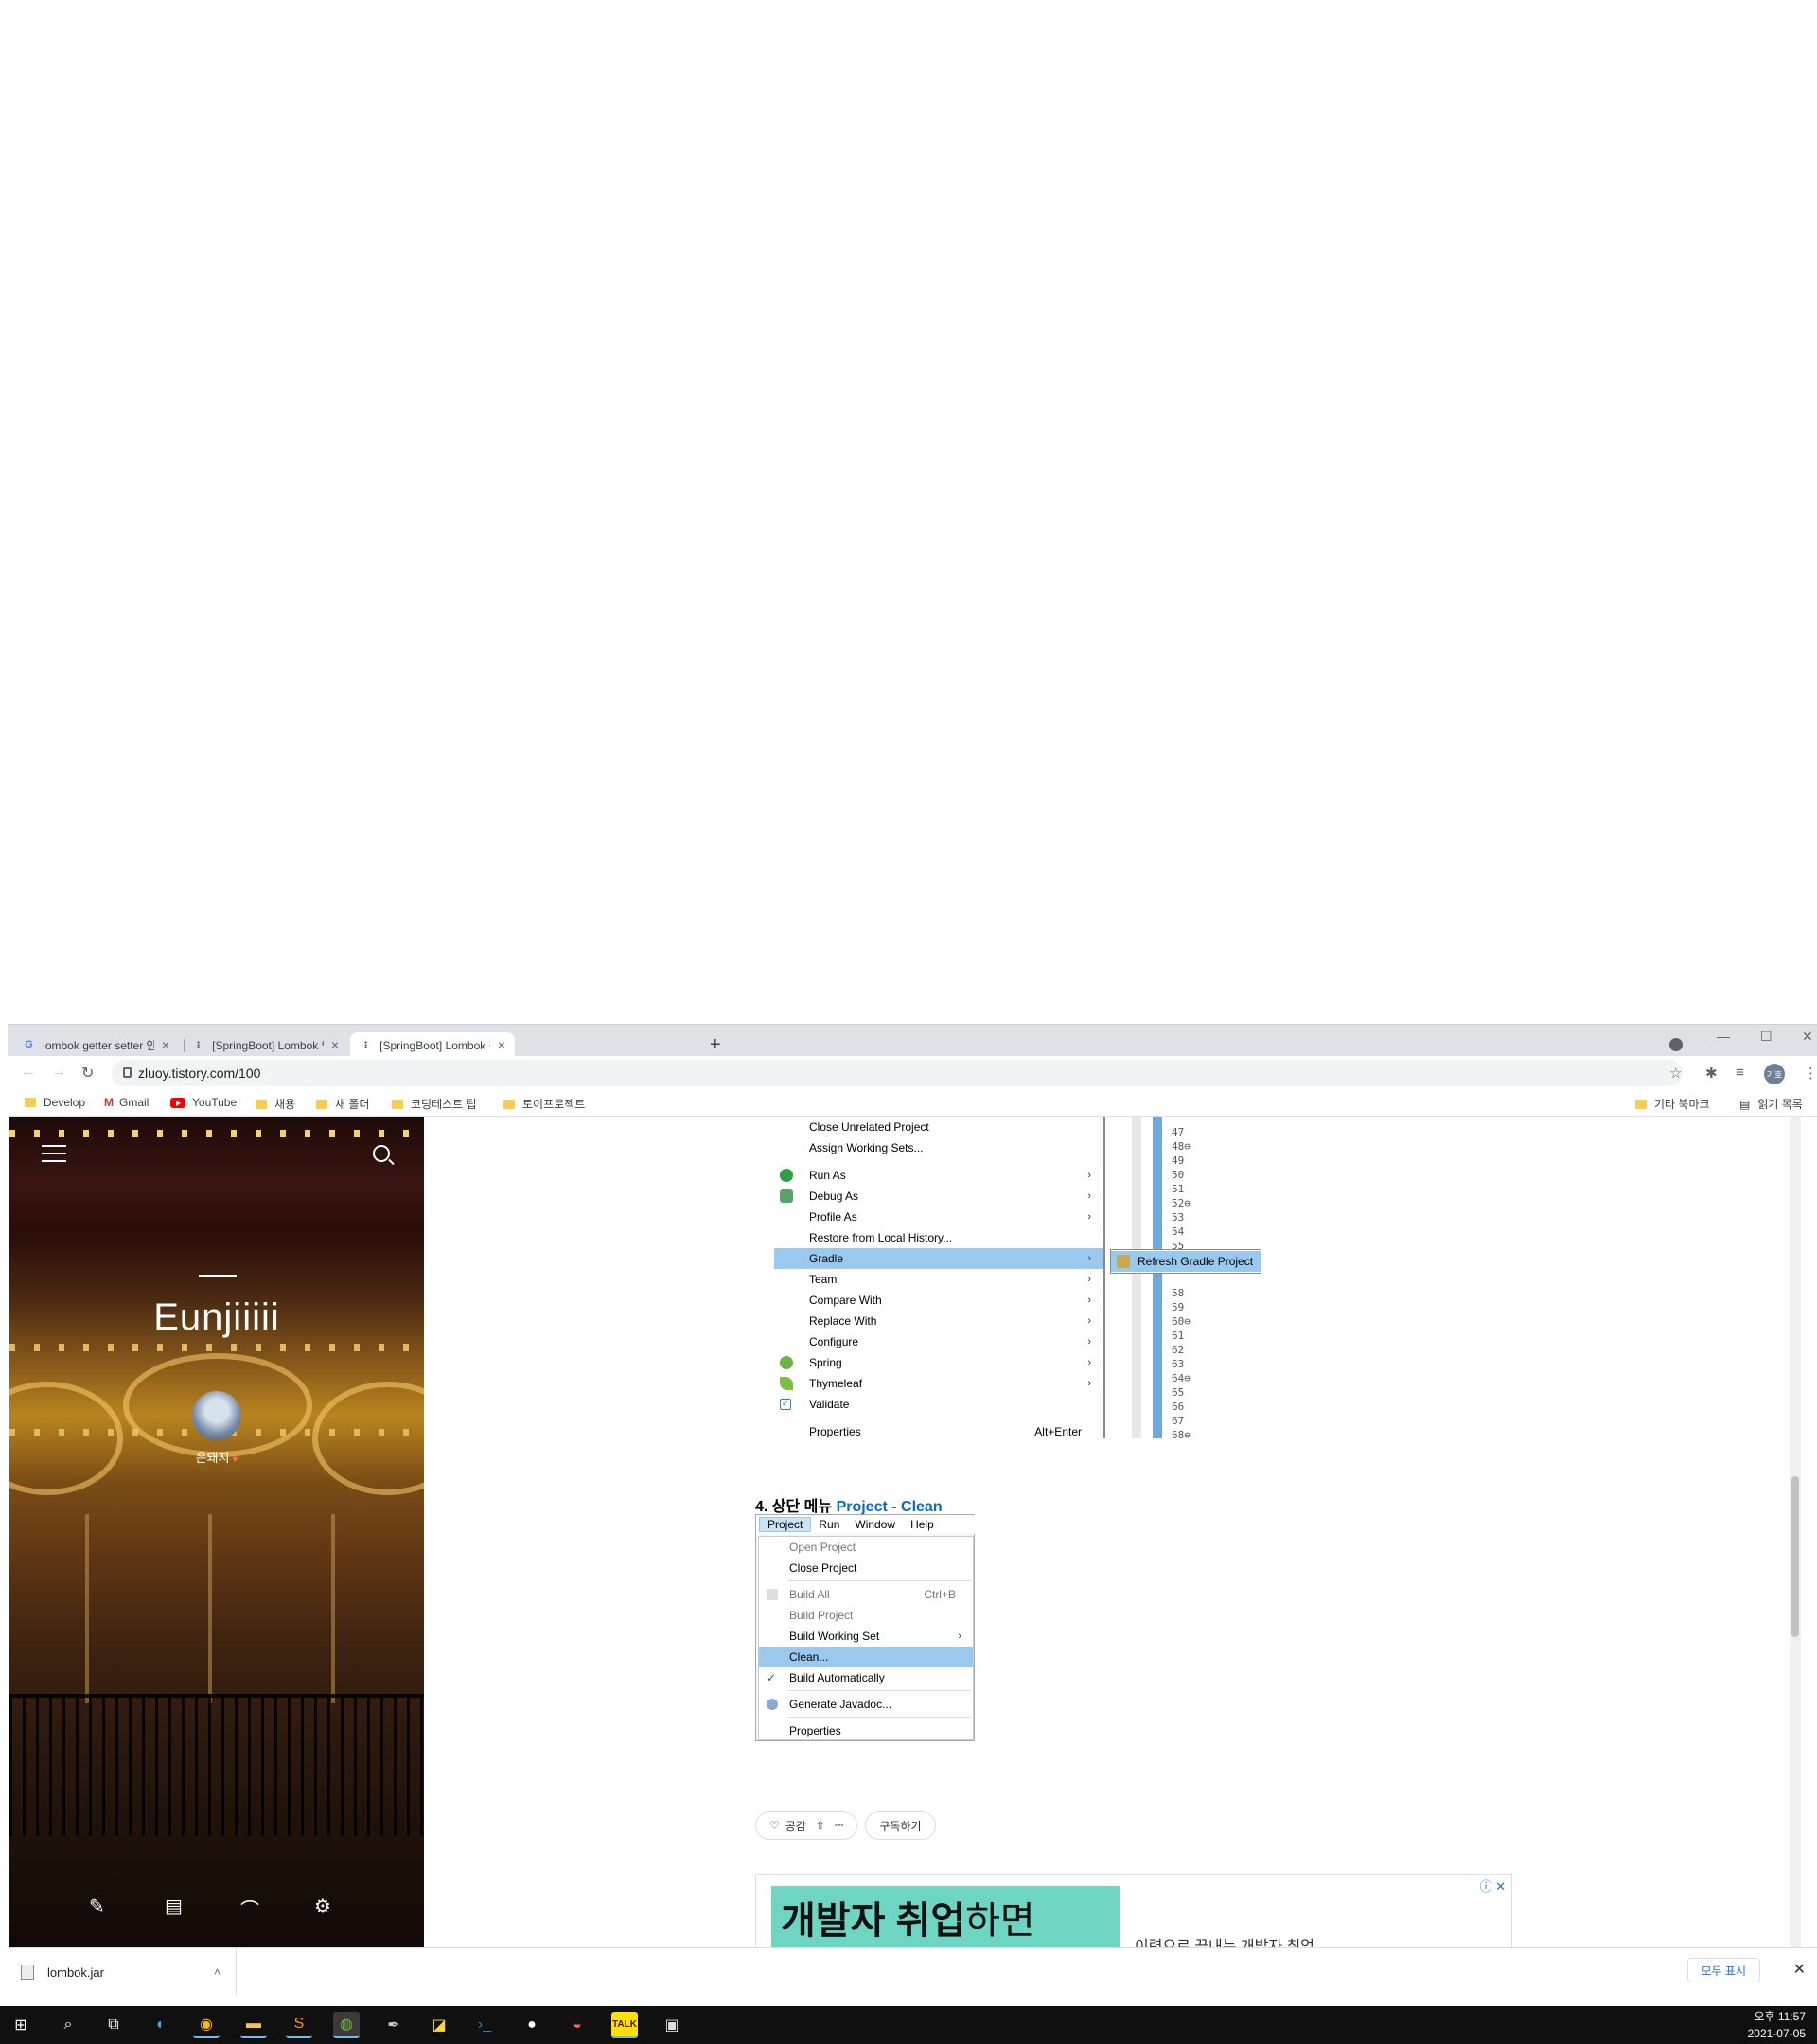 The height and width of the screenshot is (2044, 1817). Describe the element at coordinates (1724, 1036) in the screenshot. I see `minimize-icon: —` at that location.